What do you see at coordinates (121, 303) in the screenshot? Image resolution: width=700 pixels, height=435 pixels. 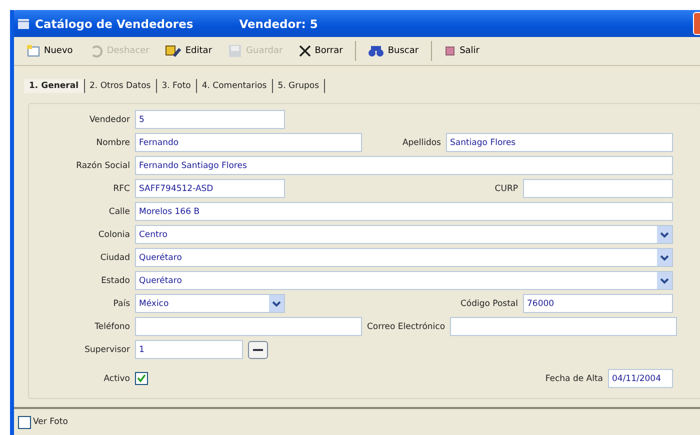 I see `field-label: País` at bounding box center [121, 303].